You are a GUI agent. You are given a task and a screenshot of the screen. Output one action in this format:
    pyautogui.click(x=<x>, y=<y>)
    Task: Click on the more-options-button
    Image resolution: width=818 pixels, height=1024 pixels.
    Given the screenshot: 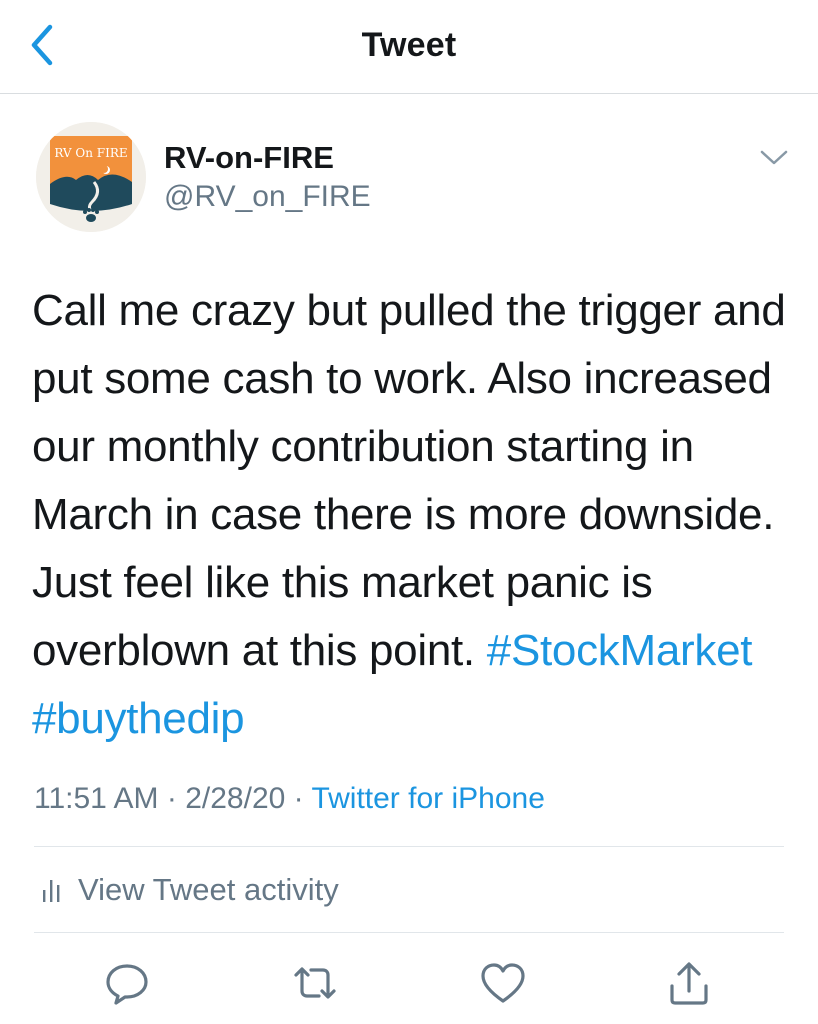 What is the action you would take?
    pyautogui.click(x=774, y=158)
    